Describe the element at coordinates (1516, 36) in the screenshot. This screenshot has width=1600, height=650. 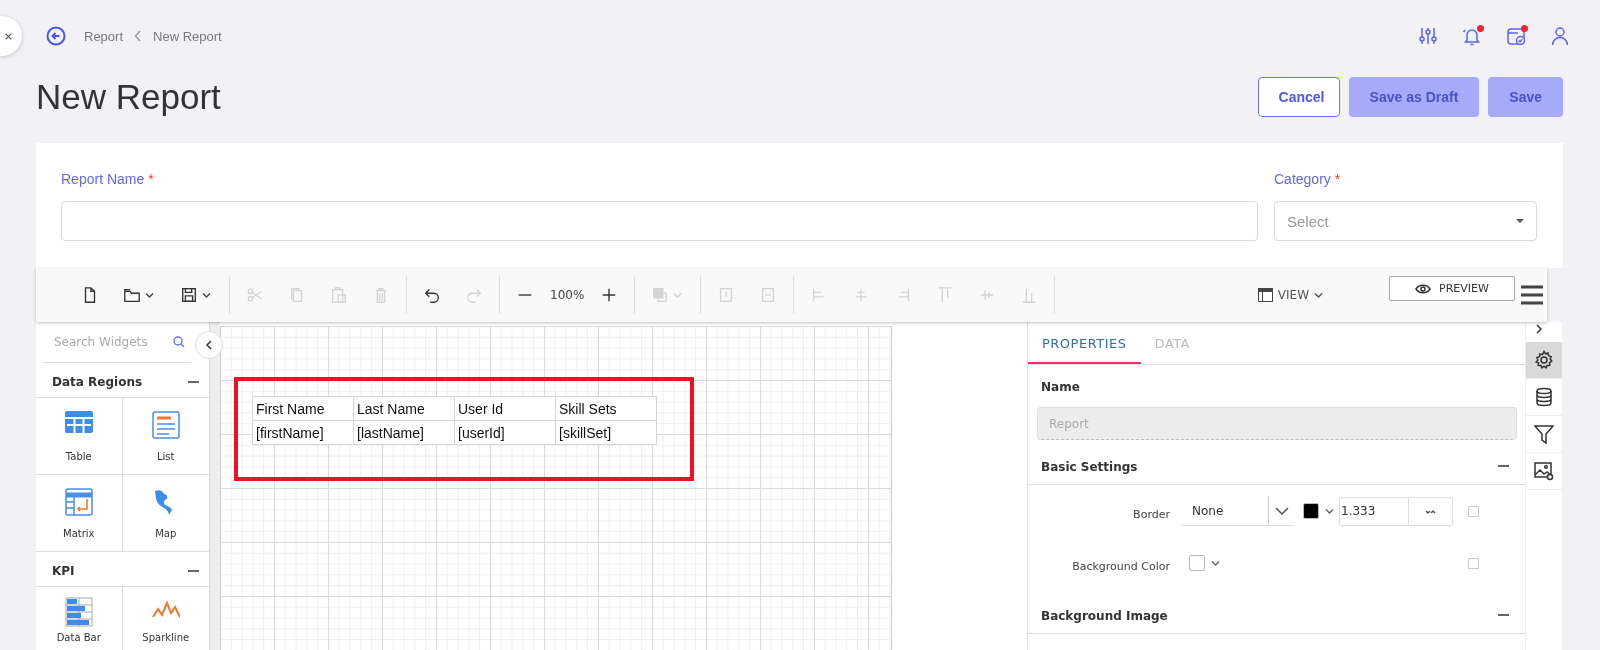
I see `calendar-check-icon` at that location.